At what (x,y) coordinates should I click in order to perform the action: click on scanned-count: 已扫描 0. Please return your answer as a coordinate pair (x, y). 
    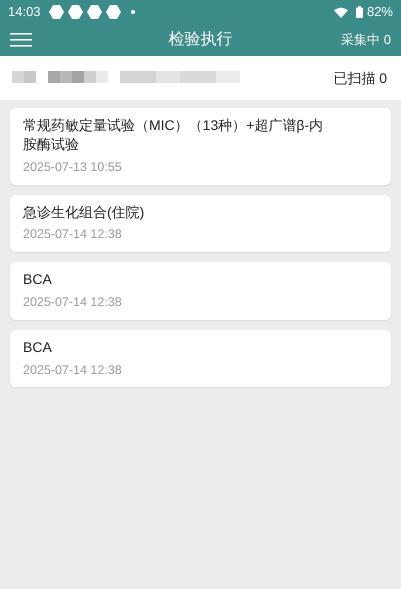
    Looking at the image, I should click on (360, 78).